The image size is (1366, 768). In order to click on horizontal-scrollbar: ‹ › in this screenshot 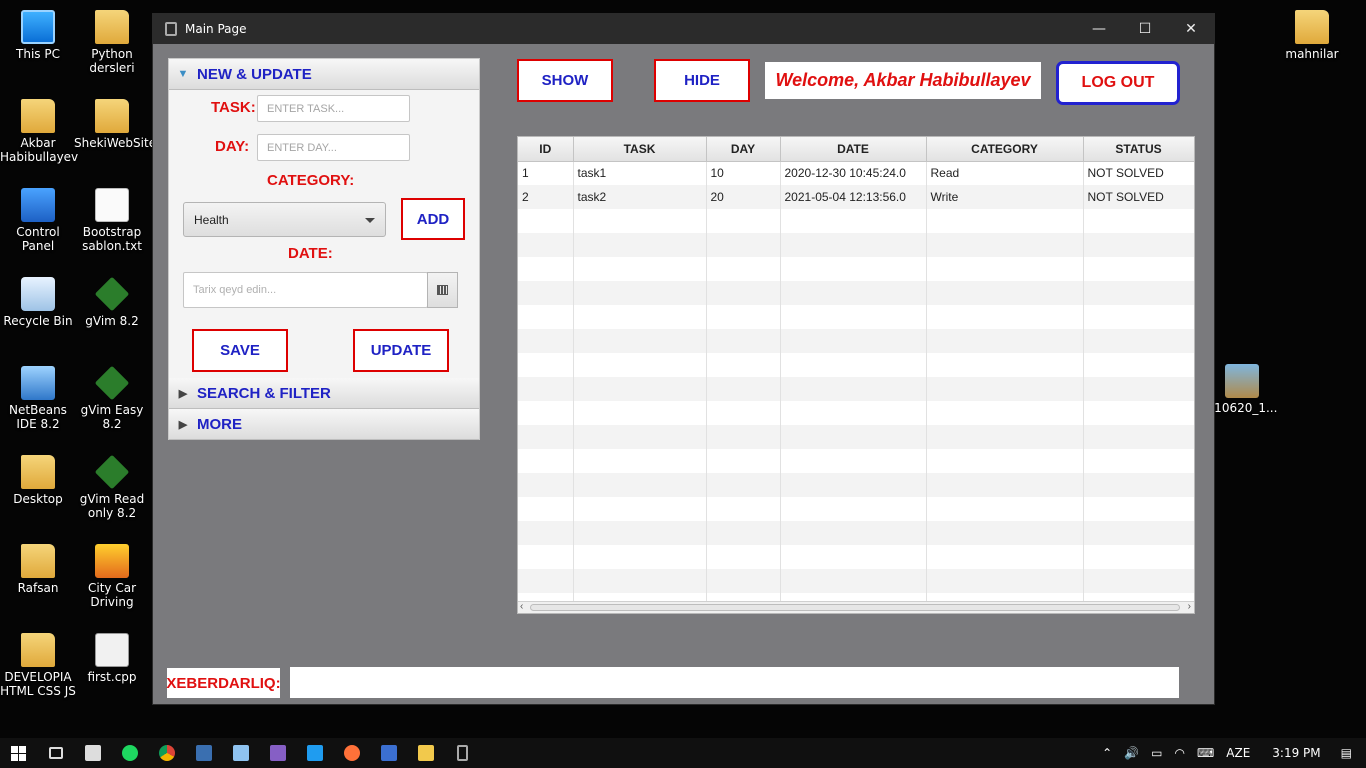, I will do `click(856, 607)`.